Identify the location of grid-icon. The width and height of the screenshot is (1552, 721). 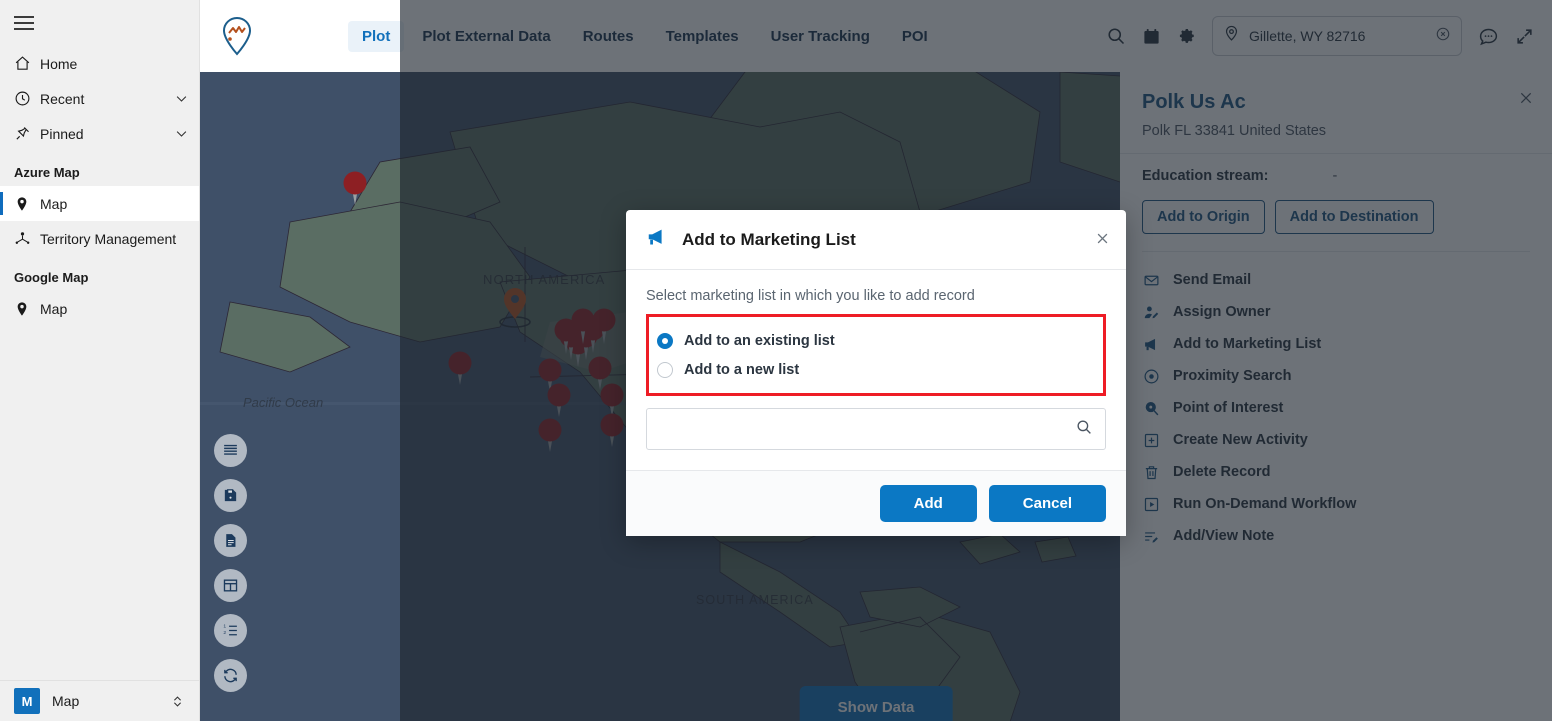
(230, 585).